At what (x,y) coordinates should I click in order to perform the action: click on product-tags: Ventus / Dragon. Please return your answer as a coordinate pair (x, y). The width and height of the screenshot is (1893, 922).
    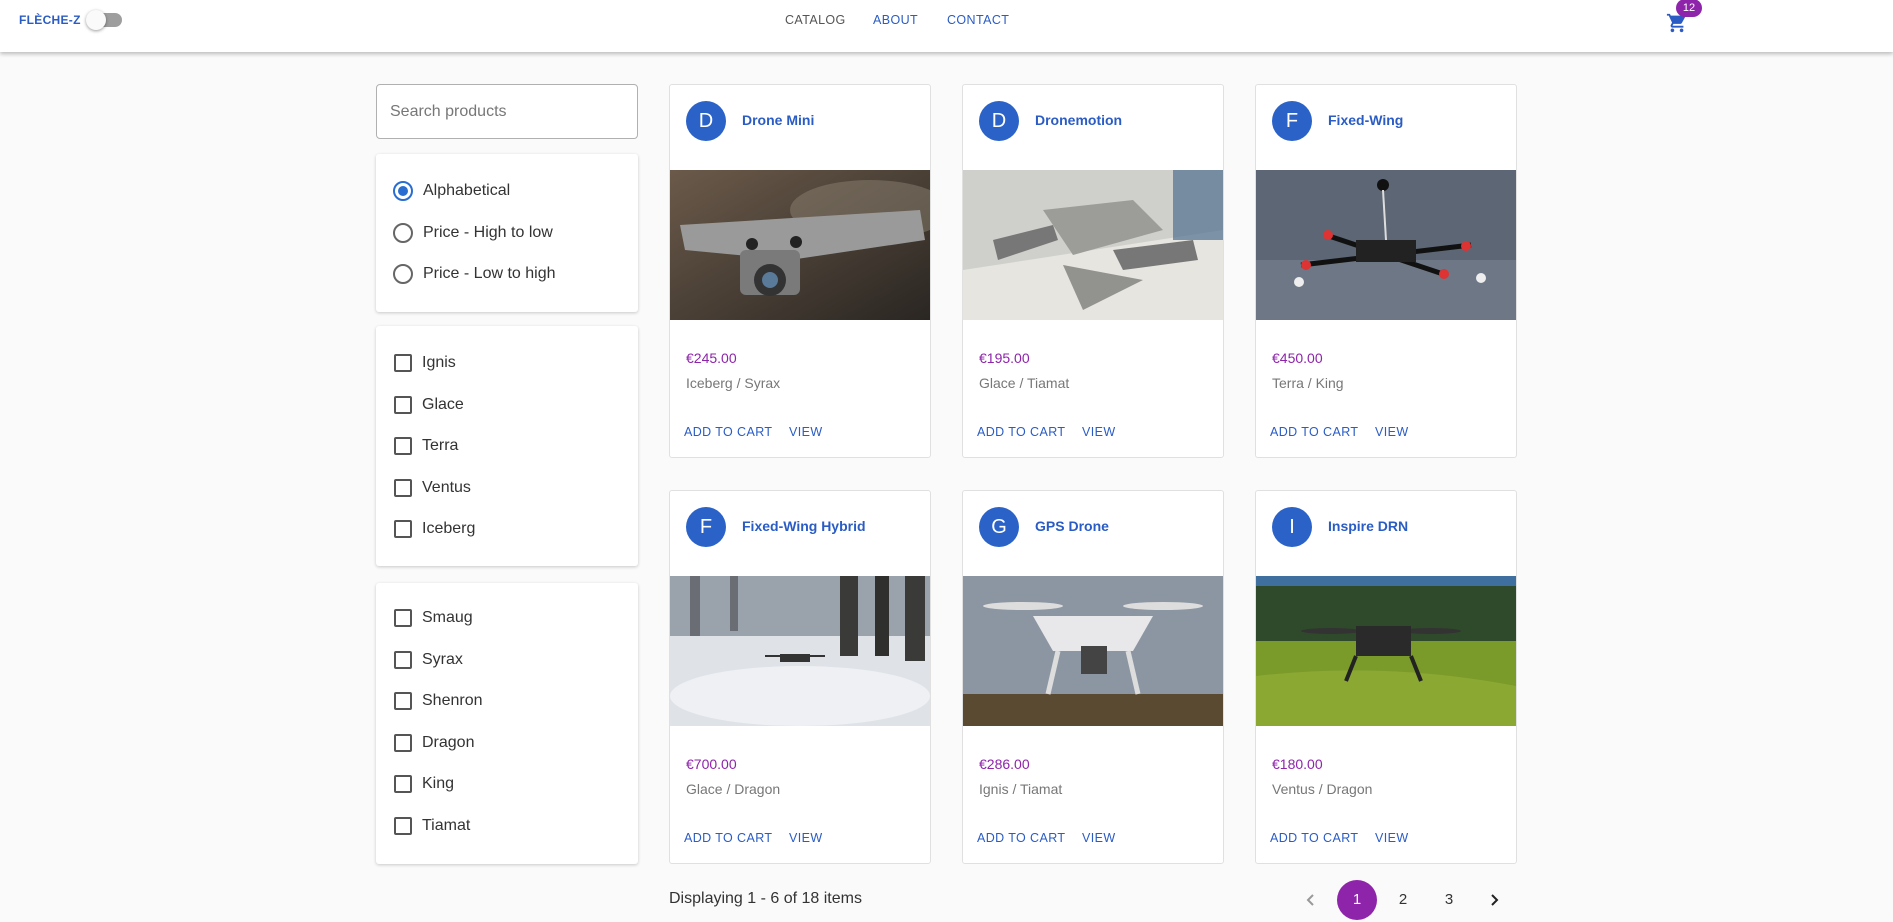
    Looking at the image, I should click on (1322, 789).